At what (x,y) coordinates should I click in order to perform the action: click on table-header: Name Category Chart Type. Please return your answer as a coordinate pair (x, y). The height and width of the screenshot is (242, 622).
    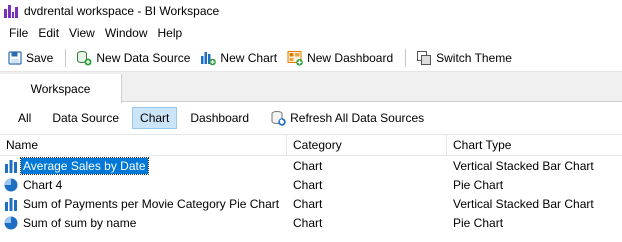
    Looking at the image, I should click on (311, 145).